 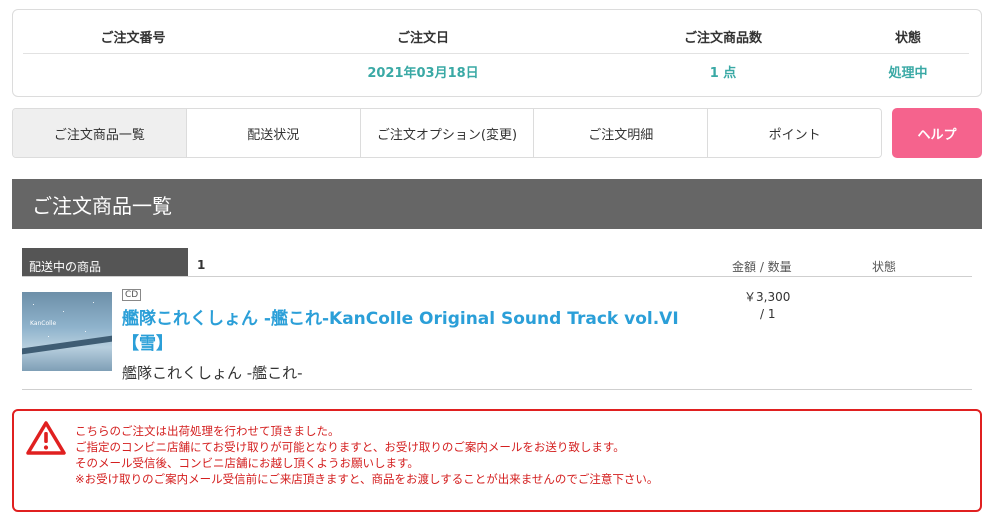 I want to click on order-status-header: 状態, so click(x=907, y=38).